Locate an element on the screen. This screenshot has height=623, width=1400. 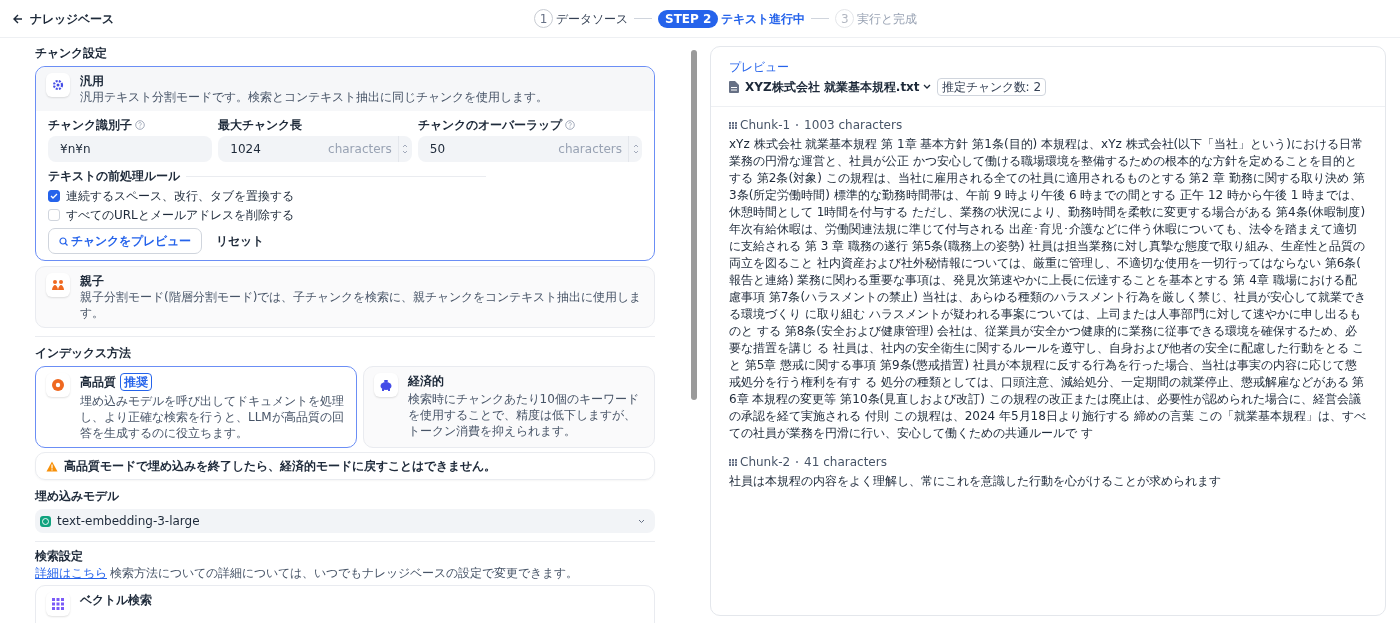
checkbox-label: すべてのURLとメールアドレスを削除する is located at coordinates (180, 215).